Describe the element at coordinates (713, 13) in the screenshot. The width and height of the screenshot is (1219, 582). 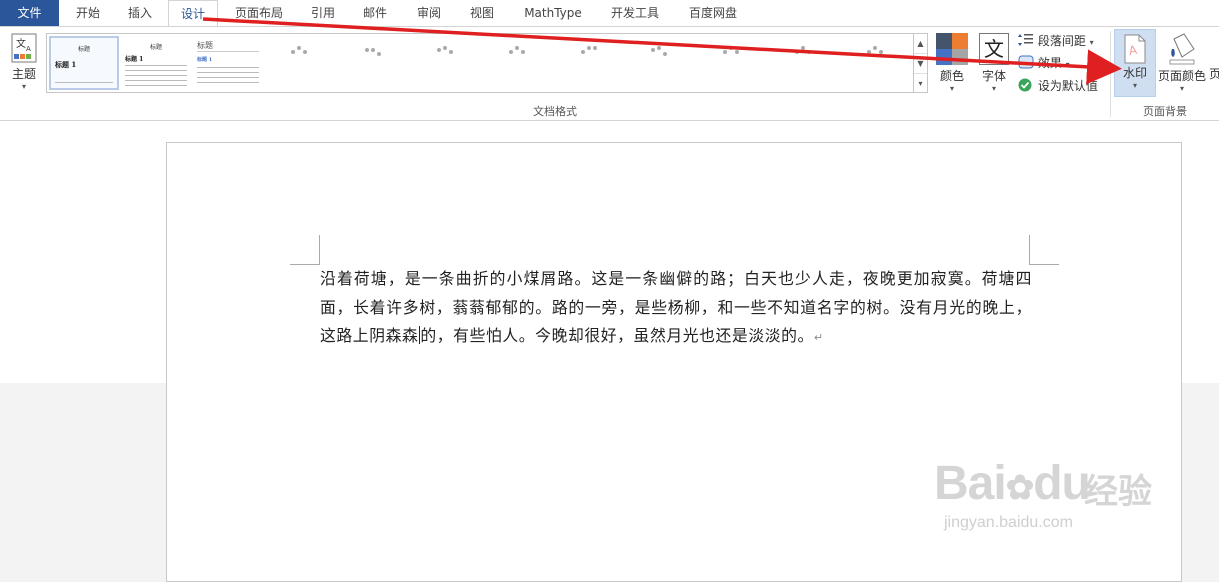
I see `tab-baidu-netdisk: 百度网盘` at that location.